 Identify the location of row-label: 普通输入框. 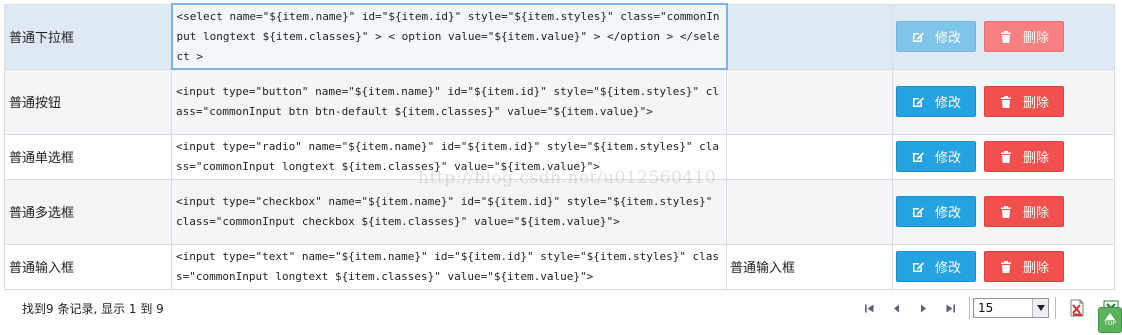
(88, 266).